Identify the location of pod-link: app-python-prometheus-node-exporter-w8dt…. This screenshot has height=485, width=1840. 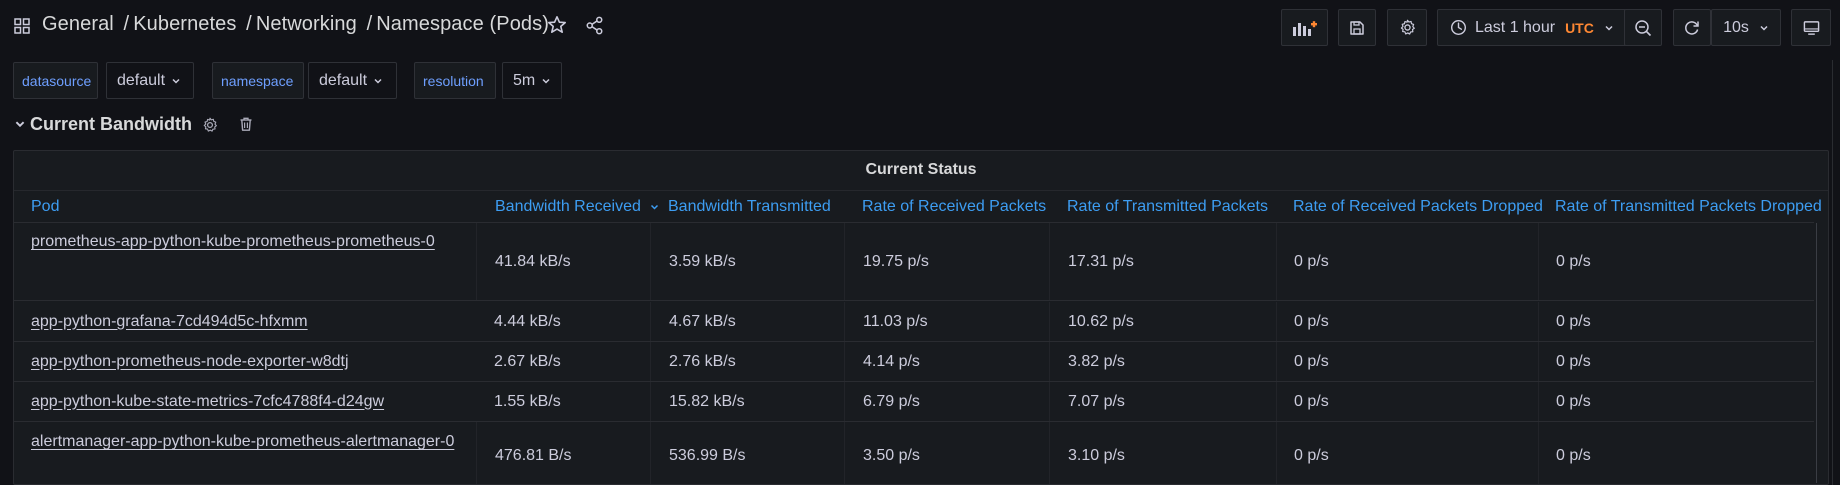
(190, 361).